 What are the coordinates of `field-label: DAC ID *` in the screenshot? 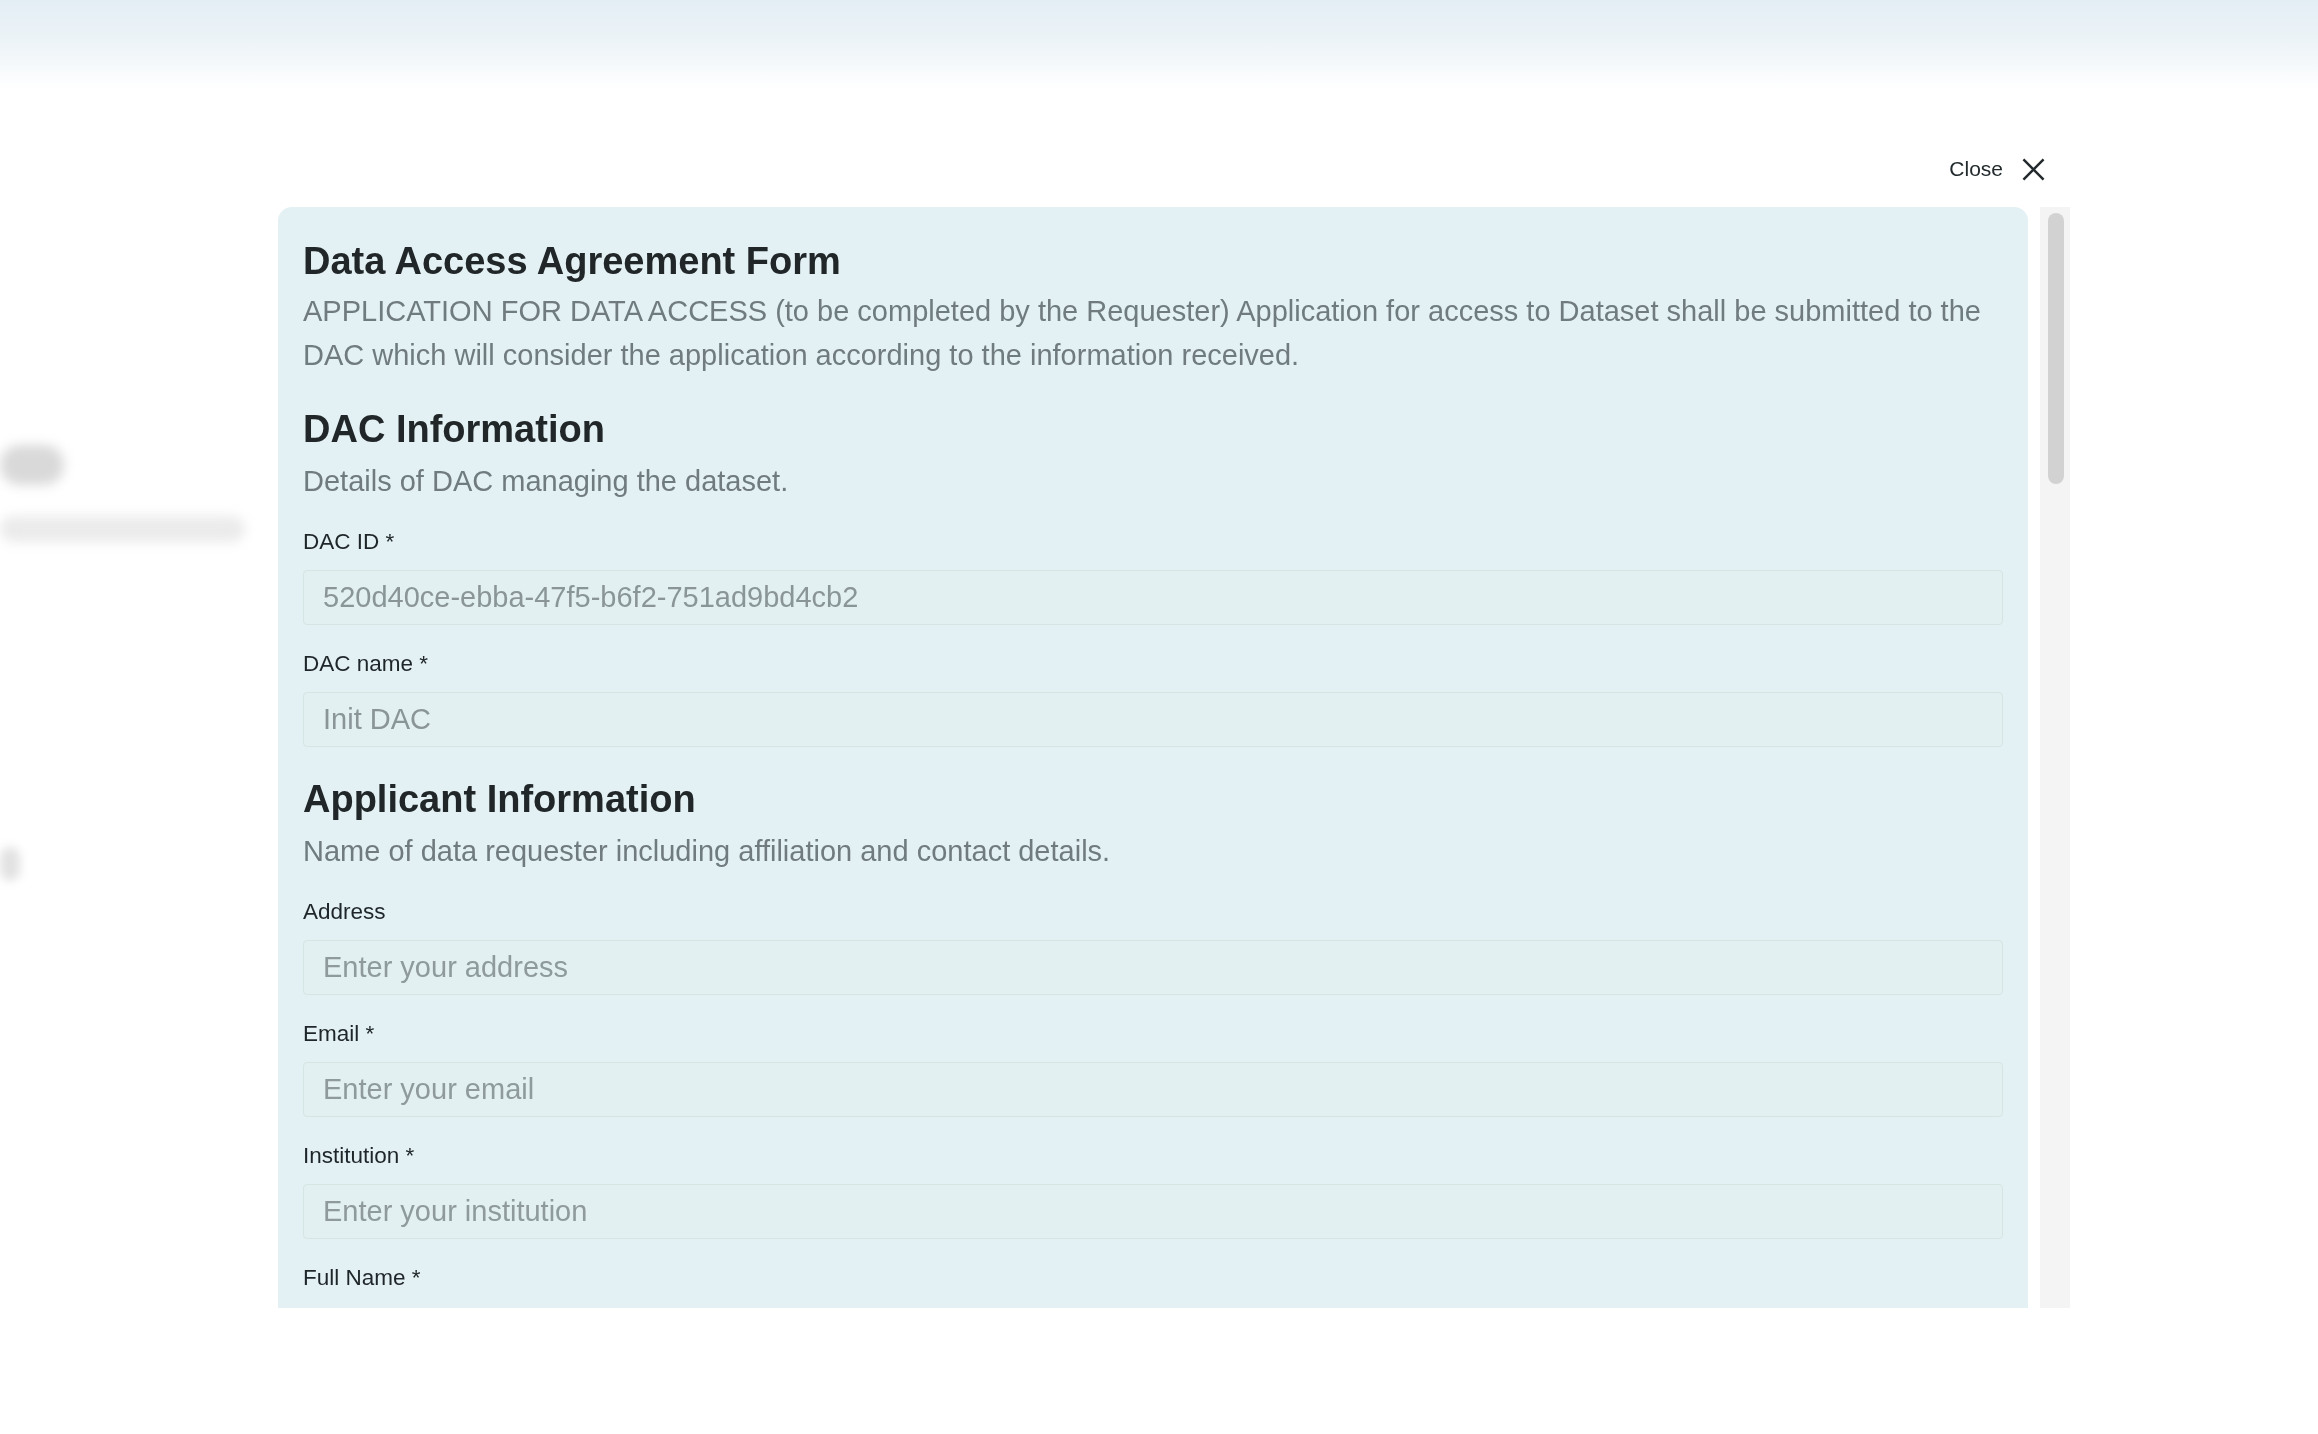 It's located at (349, 542).